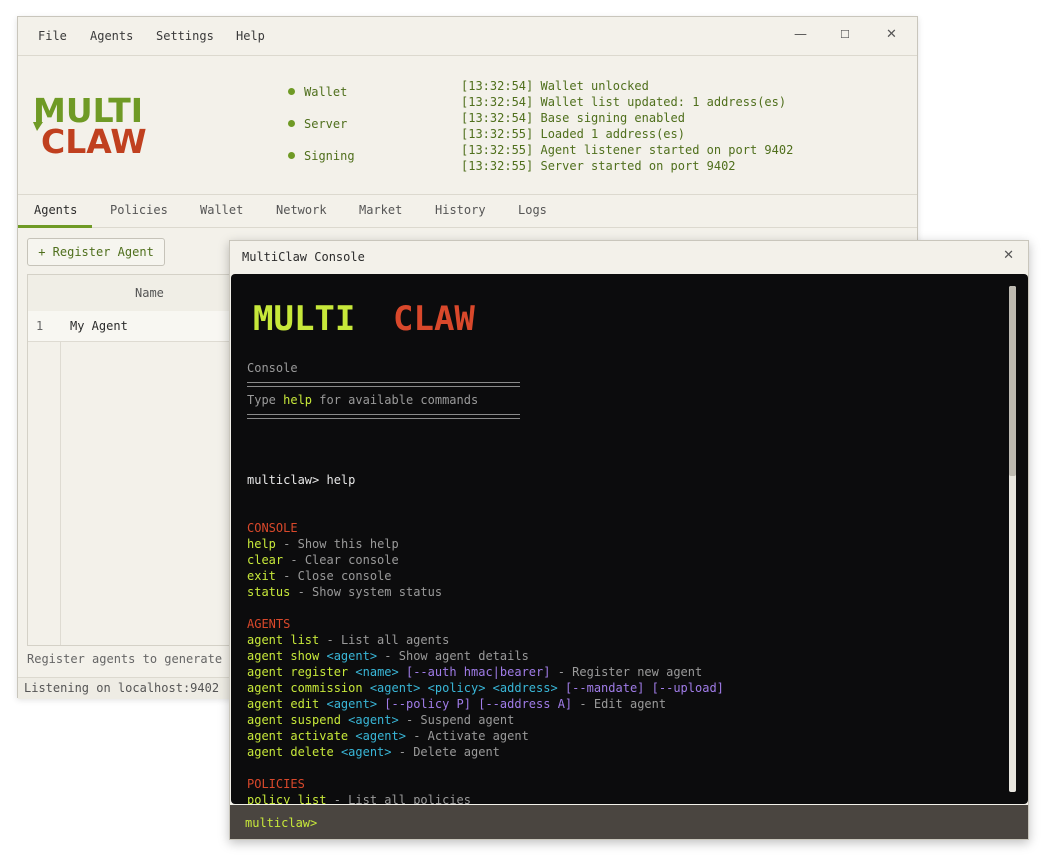 The image size is (1047, 858). Describe the element at coordinates (485, 798) in the screenshot. I see `help-line: policy list - List all policies` at that location.